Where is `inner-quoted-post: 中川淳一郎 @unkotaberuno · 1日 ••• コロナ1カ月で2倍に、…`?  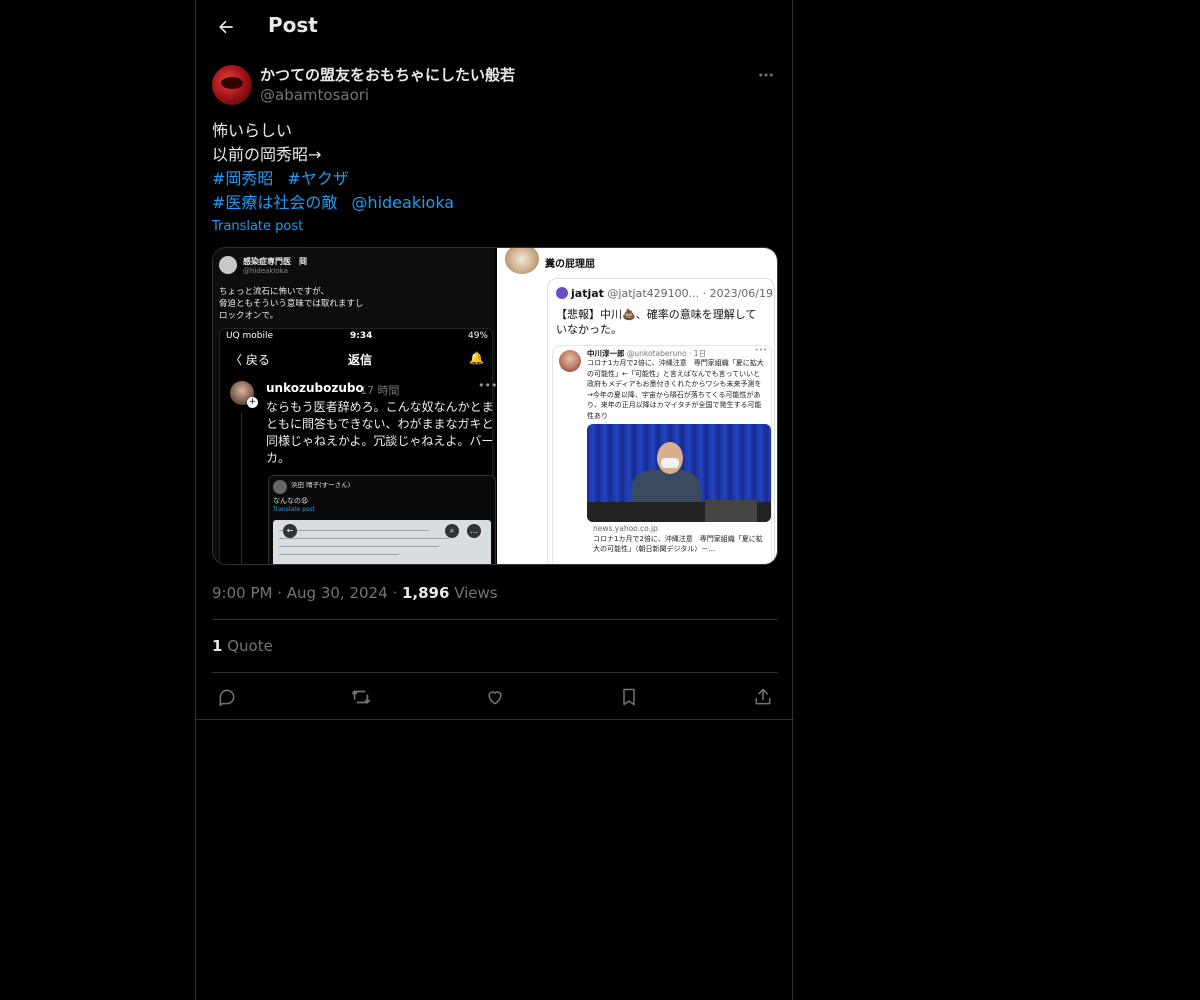 inner-quoted-post: 中川淳一郎 @unkotaberuno · 1日 ••• コロナ1カ月で2倍に、… is located at coordinates (662, 454).